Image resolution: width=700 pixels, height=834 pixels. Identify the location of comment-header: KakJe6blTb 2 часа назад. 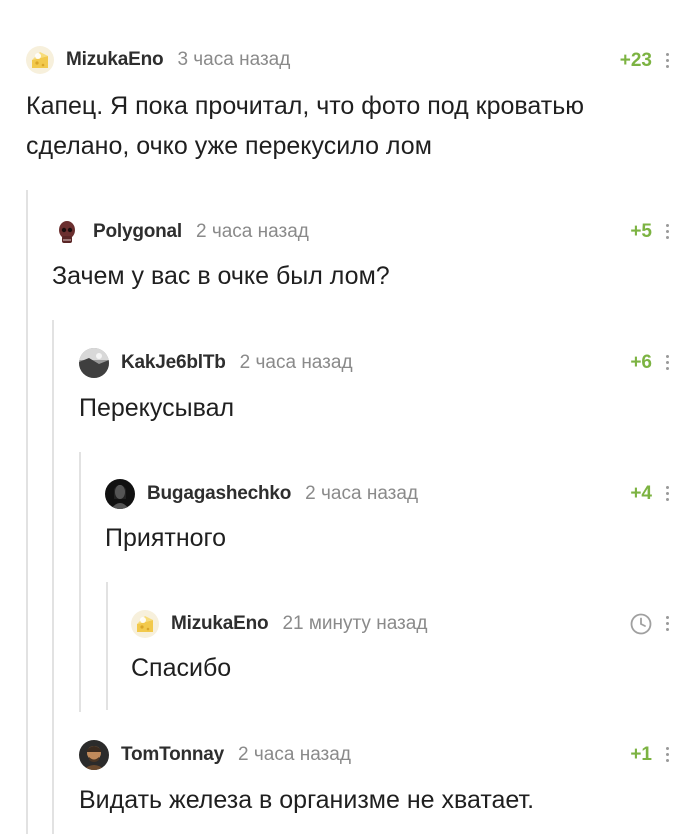
(216, 363).